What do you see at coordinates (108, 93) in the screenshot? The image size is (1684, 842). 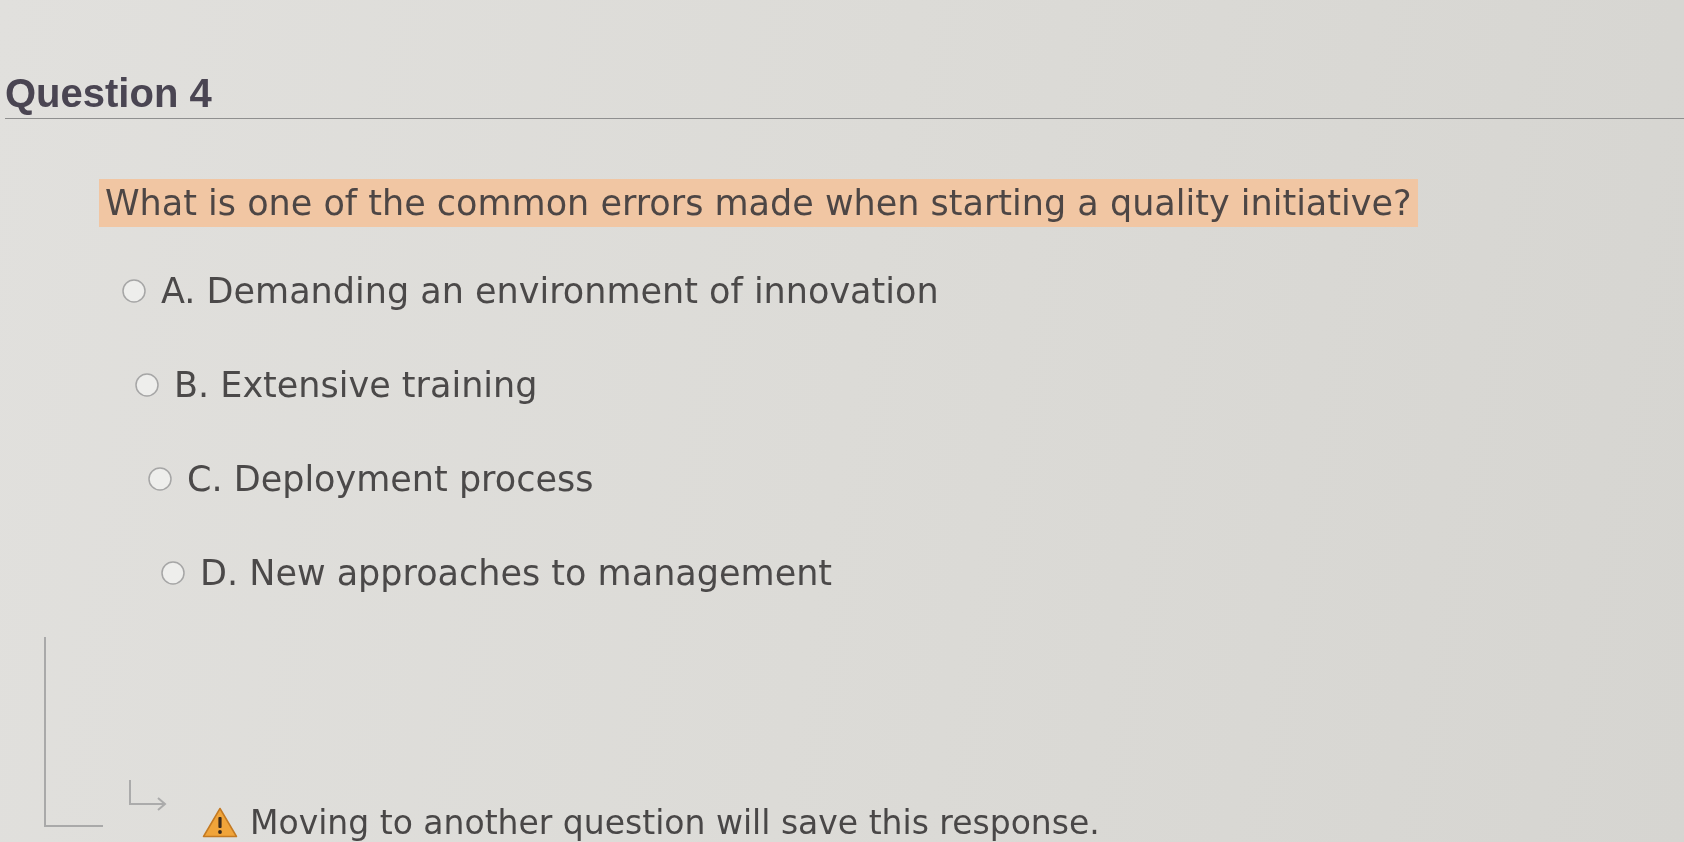 I see `question-title: Question 4` at bounding box center [108, 93].